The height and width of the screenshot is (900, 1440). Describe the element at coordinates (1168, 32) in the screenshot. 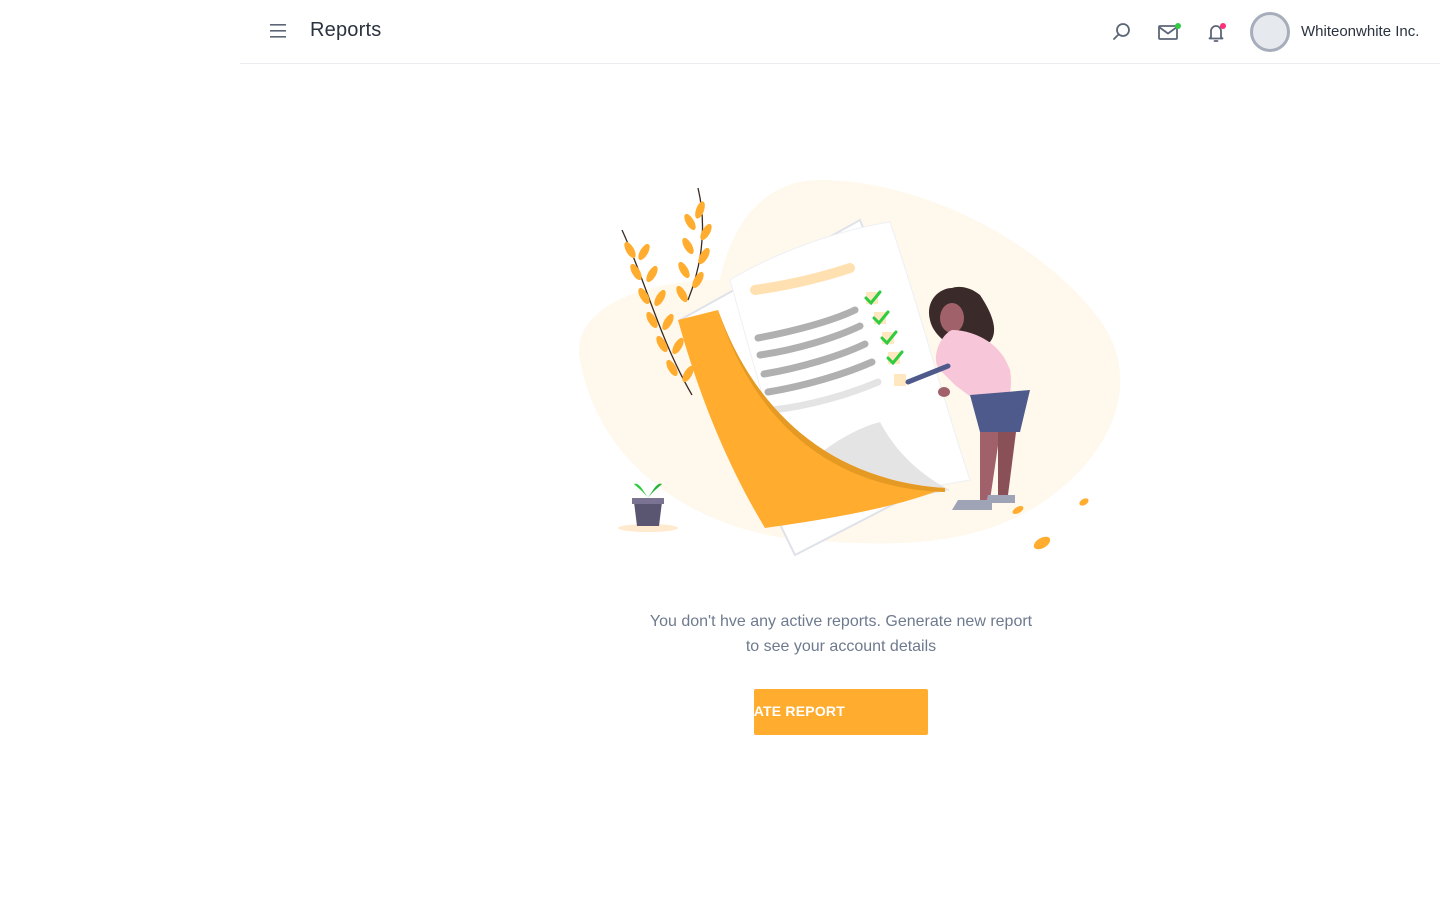

I see `mail-button` at that location.